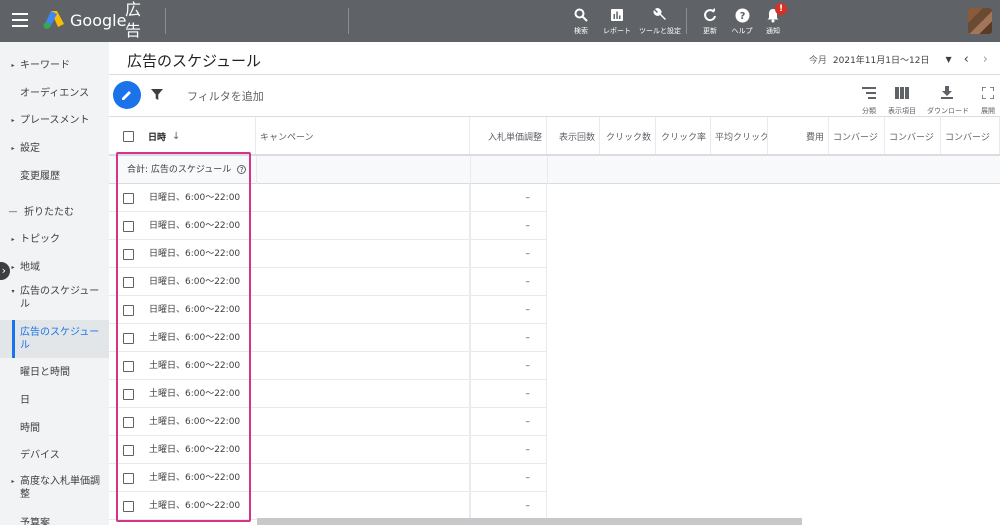 This screenshot has width=1000, height=525. I want to click on chevron-left-icon: ‹, so click(966, 59).